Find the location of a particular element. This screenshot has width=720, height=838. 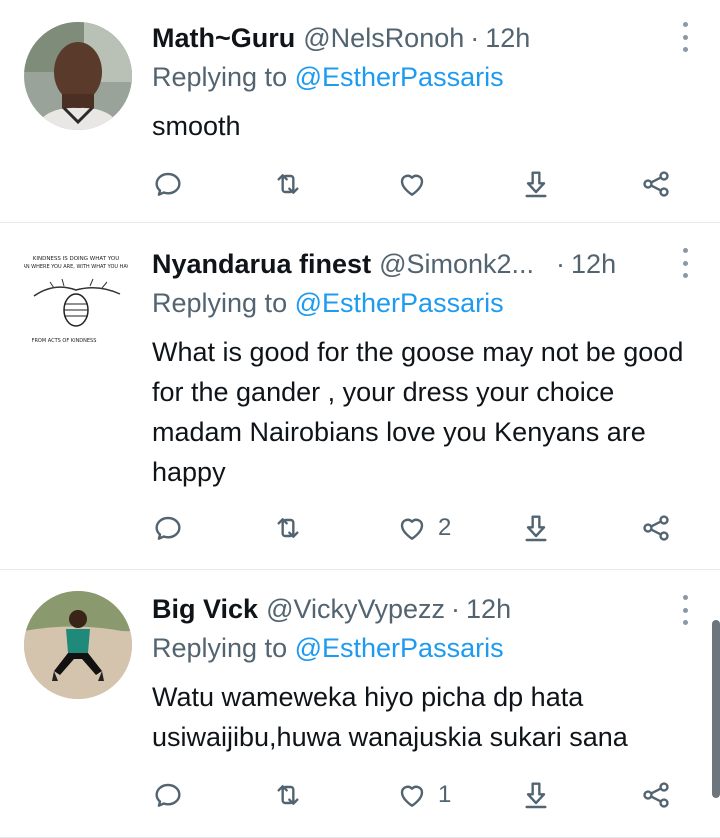

like-button is located at coordinates (417, 184).